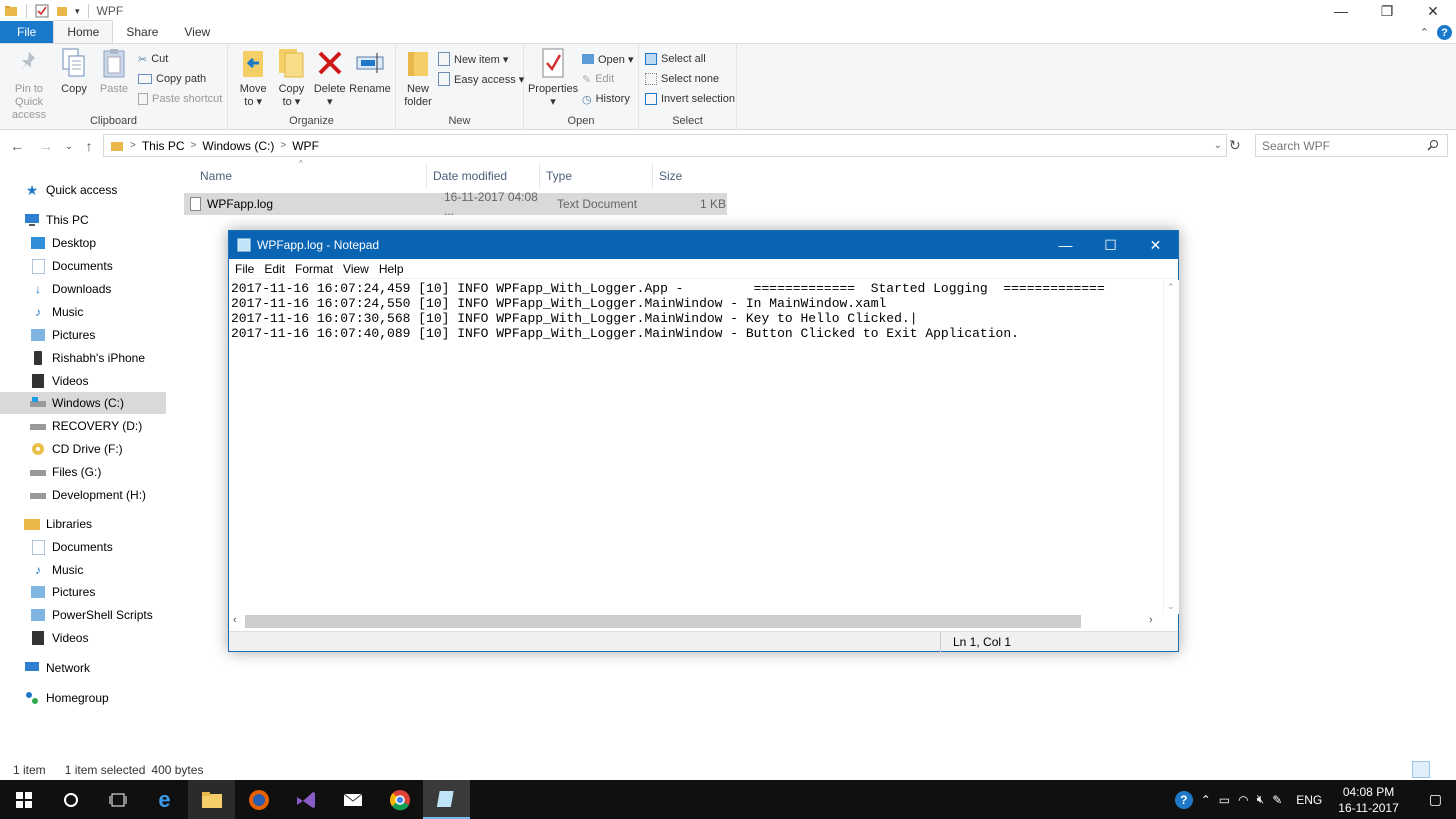 The height and width of the screenshot is (819, 1456). I want to click on chrome-icon, so click(399, 799).